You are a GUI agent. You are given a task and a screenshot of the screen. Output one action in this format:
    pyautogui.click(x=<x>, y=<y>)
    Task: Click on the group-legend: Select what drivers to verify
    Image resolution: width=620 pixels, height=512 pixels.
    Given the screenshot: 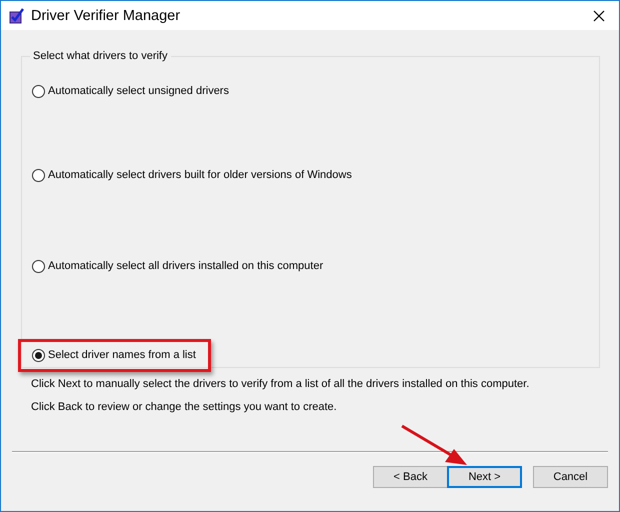 What is the action you would take?
    pyautogui.click(x=100, y=56)
    